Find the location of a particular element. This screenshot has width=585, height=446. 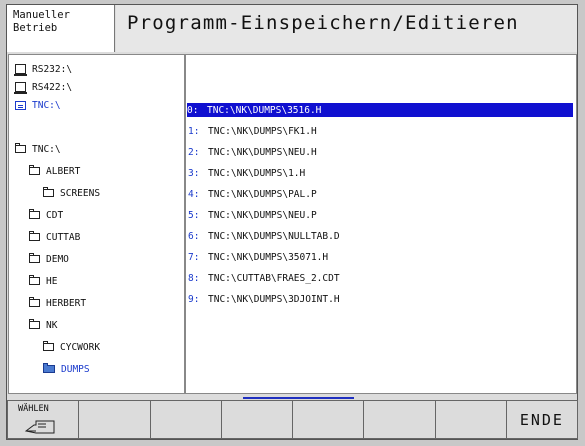

tree-item: HE is located at coordinates (43, 281).